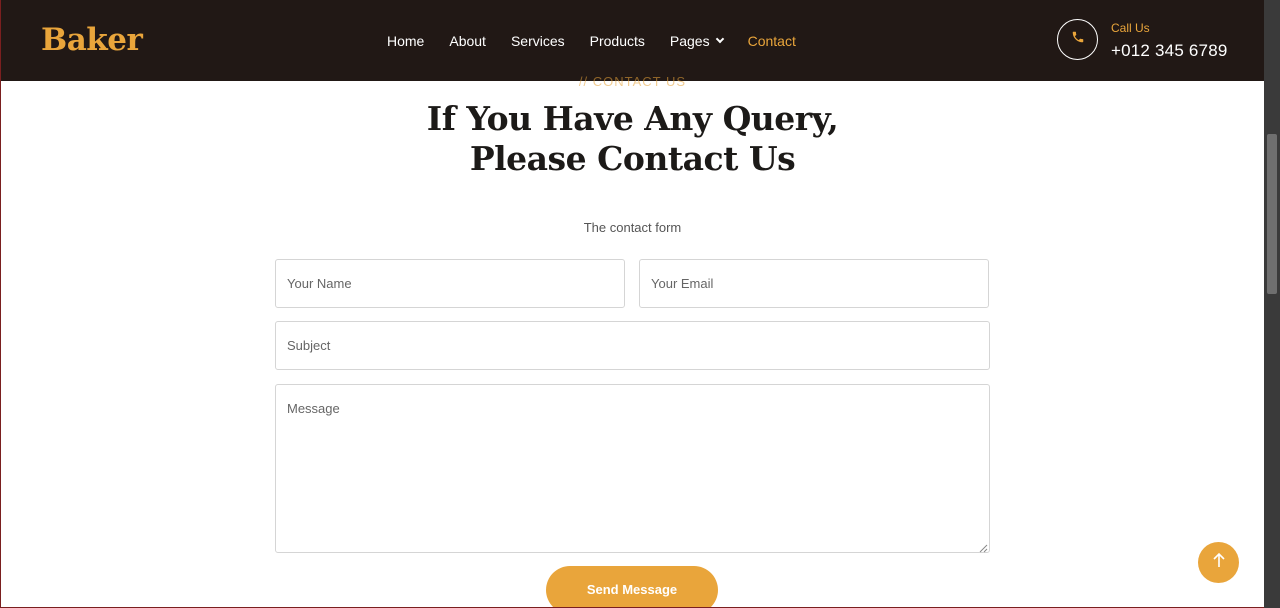  Describe the element at coordinates (632, 81) in the screenshot. I see `section-eyebrow: // CONTACT US` at that location.